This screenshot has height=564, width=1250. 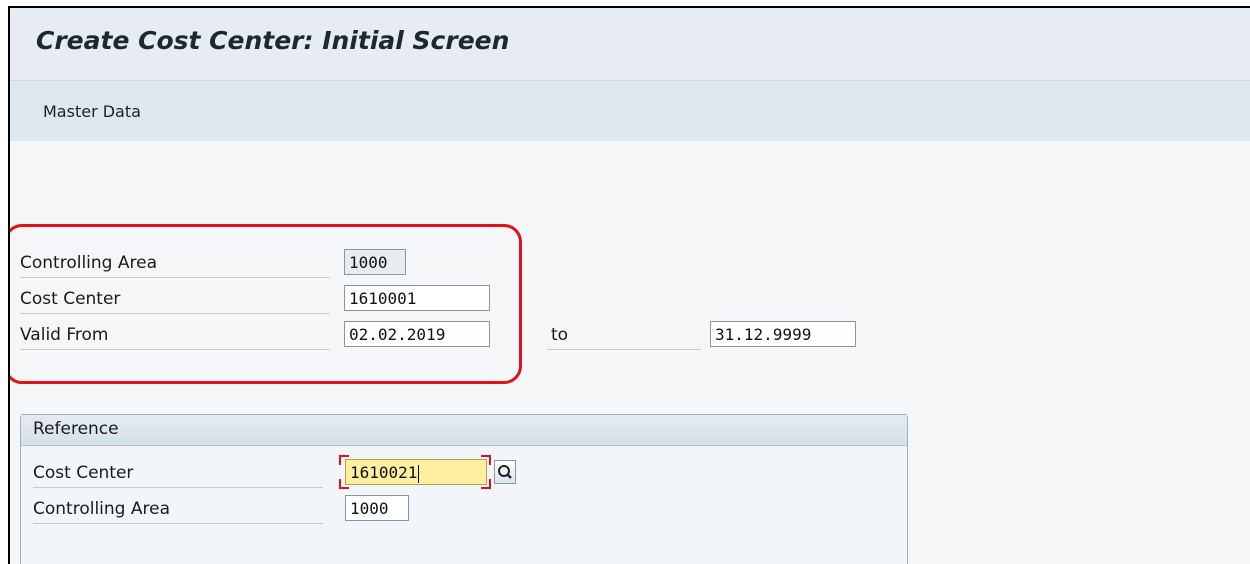 I want to click on magnifier-icon, so click(x=505, y=472).